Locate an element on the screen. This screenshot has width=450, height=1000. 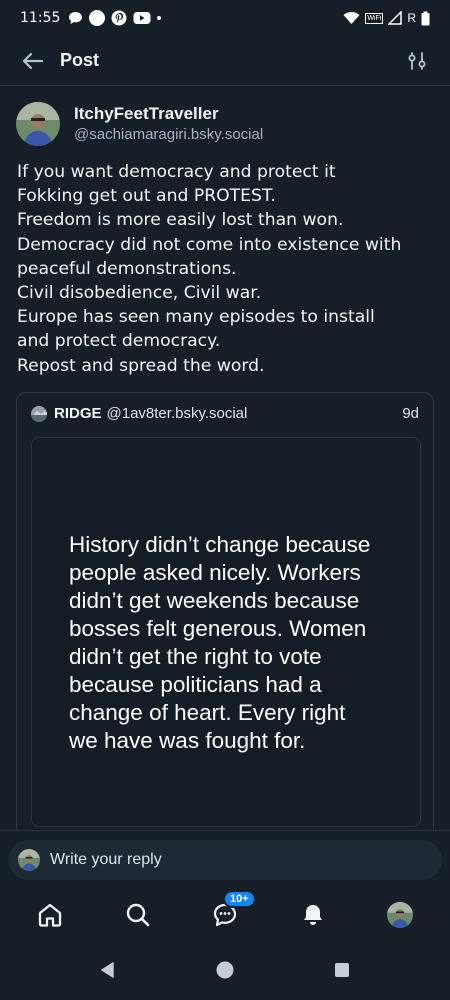
quoted-author-avatar is located at coordinates (39, 413).